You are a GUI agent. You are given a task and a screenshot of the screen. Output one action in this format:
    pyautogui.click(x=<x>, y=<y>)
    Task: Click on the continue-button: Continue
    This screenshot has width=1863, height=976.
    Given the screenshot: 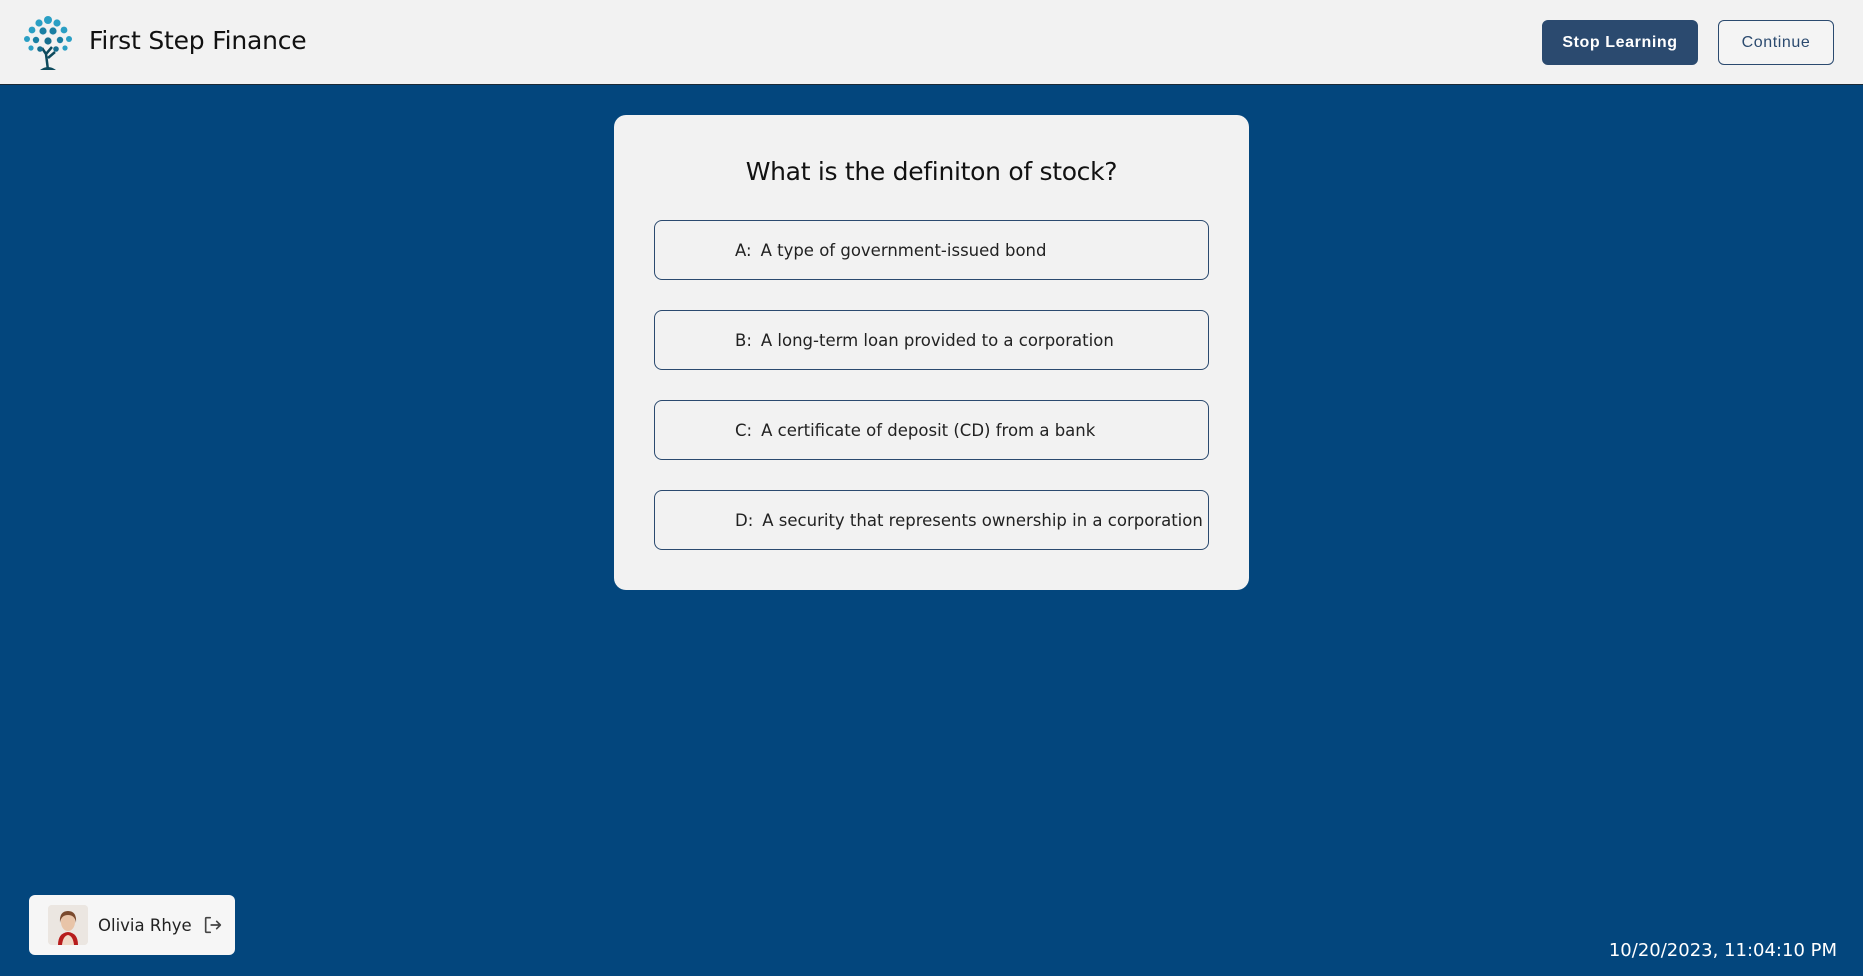 What is the action you would take?
    pyautogui.click(x=1776, y=42)
    